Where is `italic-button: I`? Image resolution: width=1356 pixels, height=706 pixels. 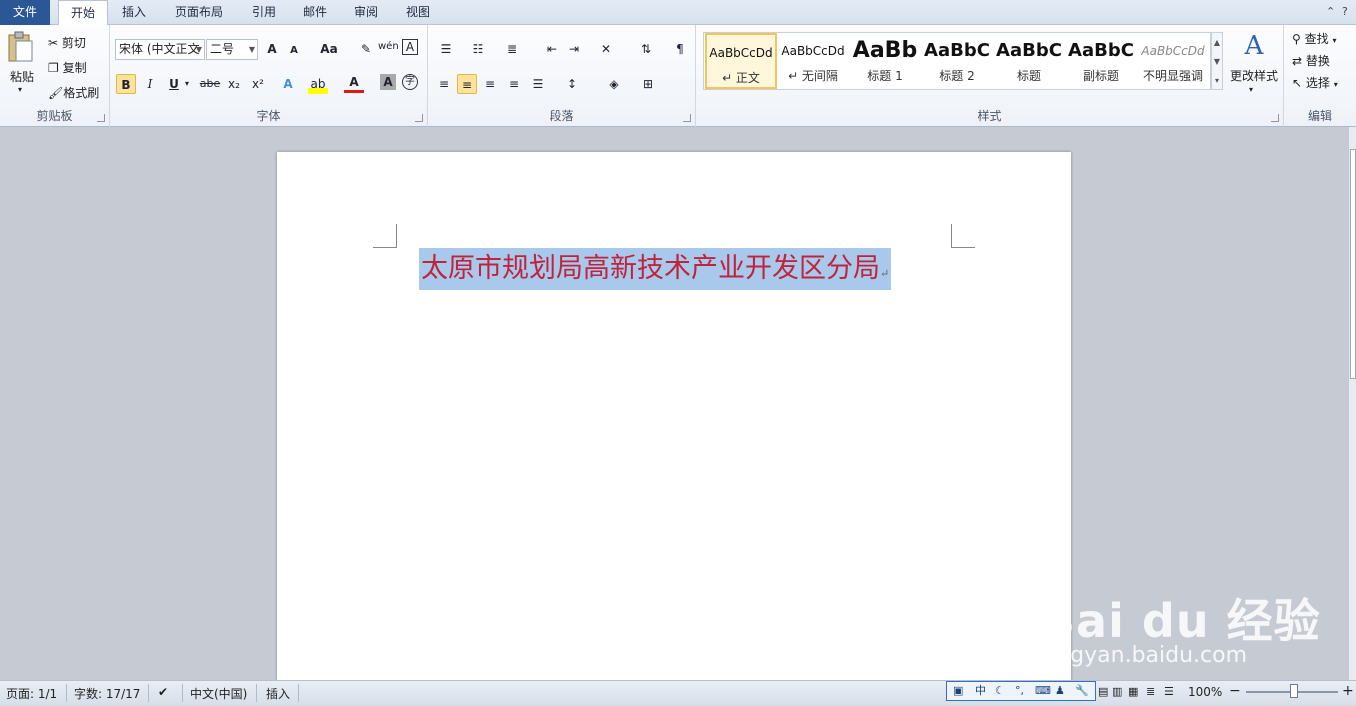 italic-button: I is located at coordinates (150, 84).